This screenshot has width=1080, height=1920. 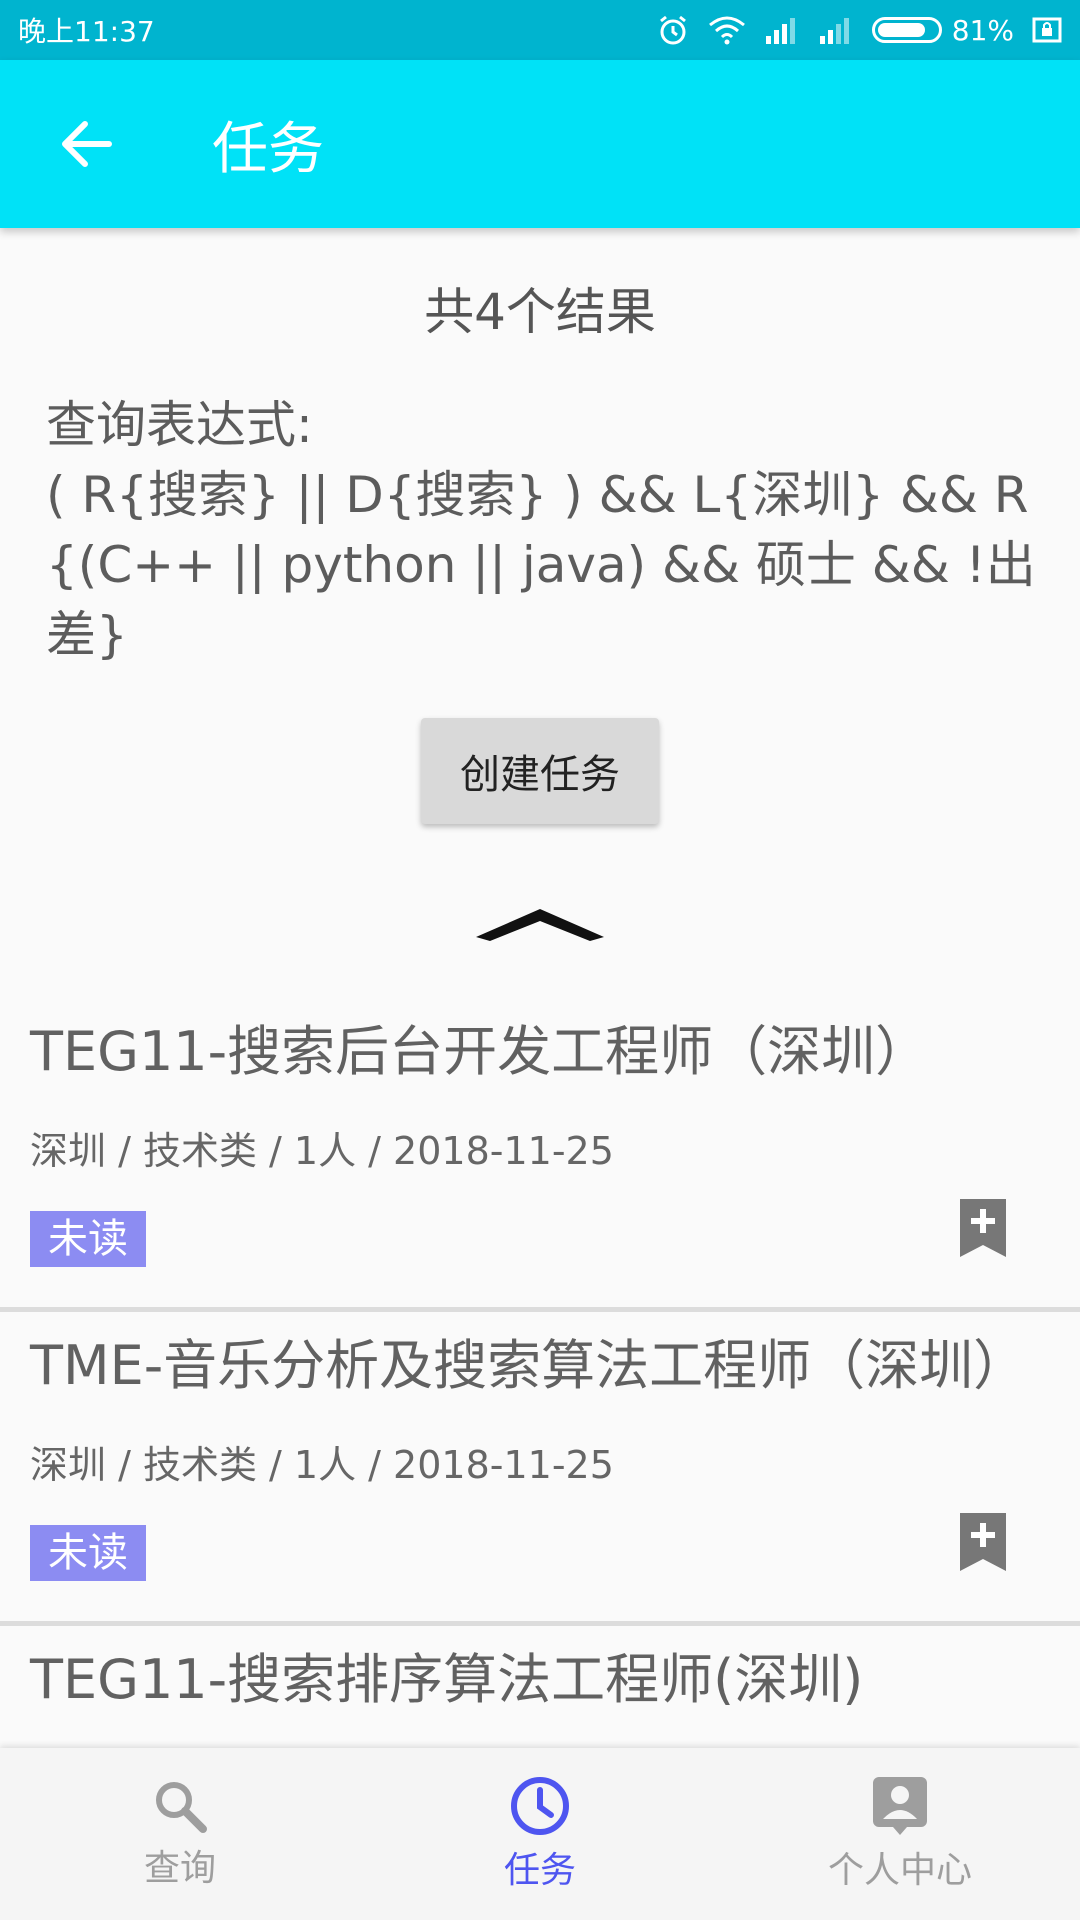 What do you see at coordinates (480, 1051) in the screenshot?
I see `job-title: TEG11-搜索后台开发工程师（深圳）` at bounding box center [480, 1051].